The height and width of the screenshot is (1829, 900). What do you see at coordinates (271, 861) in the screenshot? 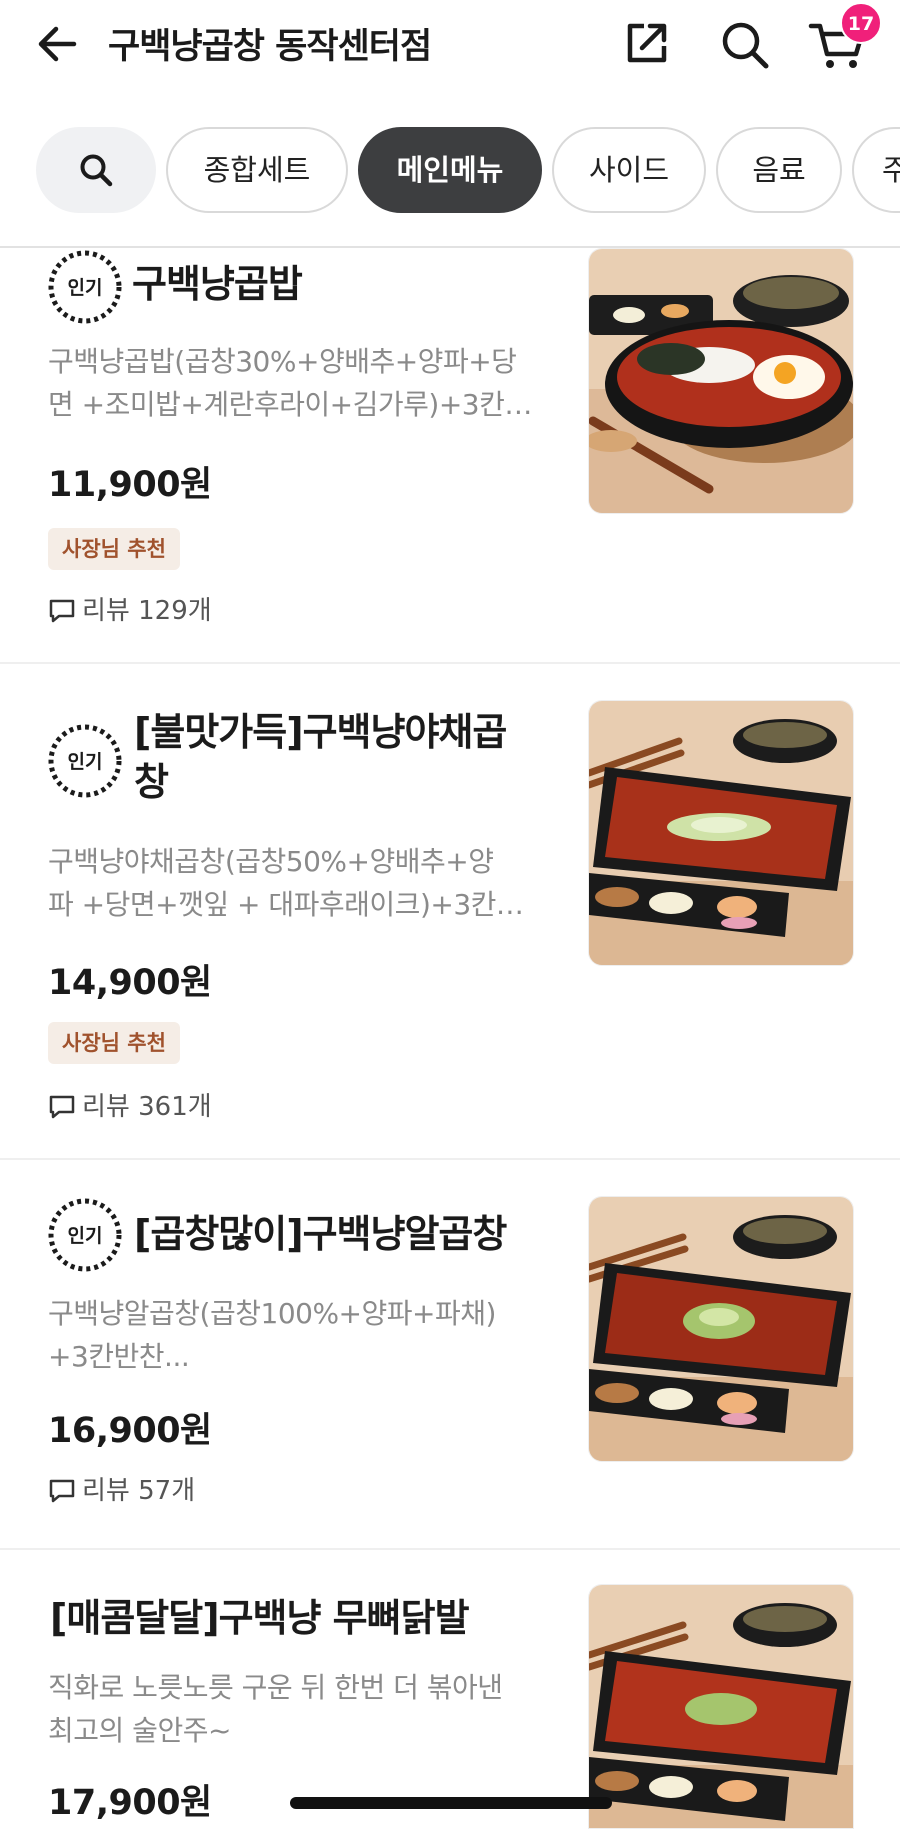
I see `item-desc-line1: 구백냥야채곱창(곱창50%+양배추+양` at bounding box center [271, 861].